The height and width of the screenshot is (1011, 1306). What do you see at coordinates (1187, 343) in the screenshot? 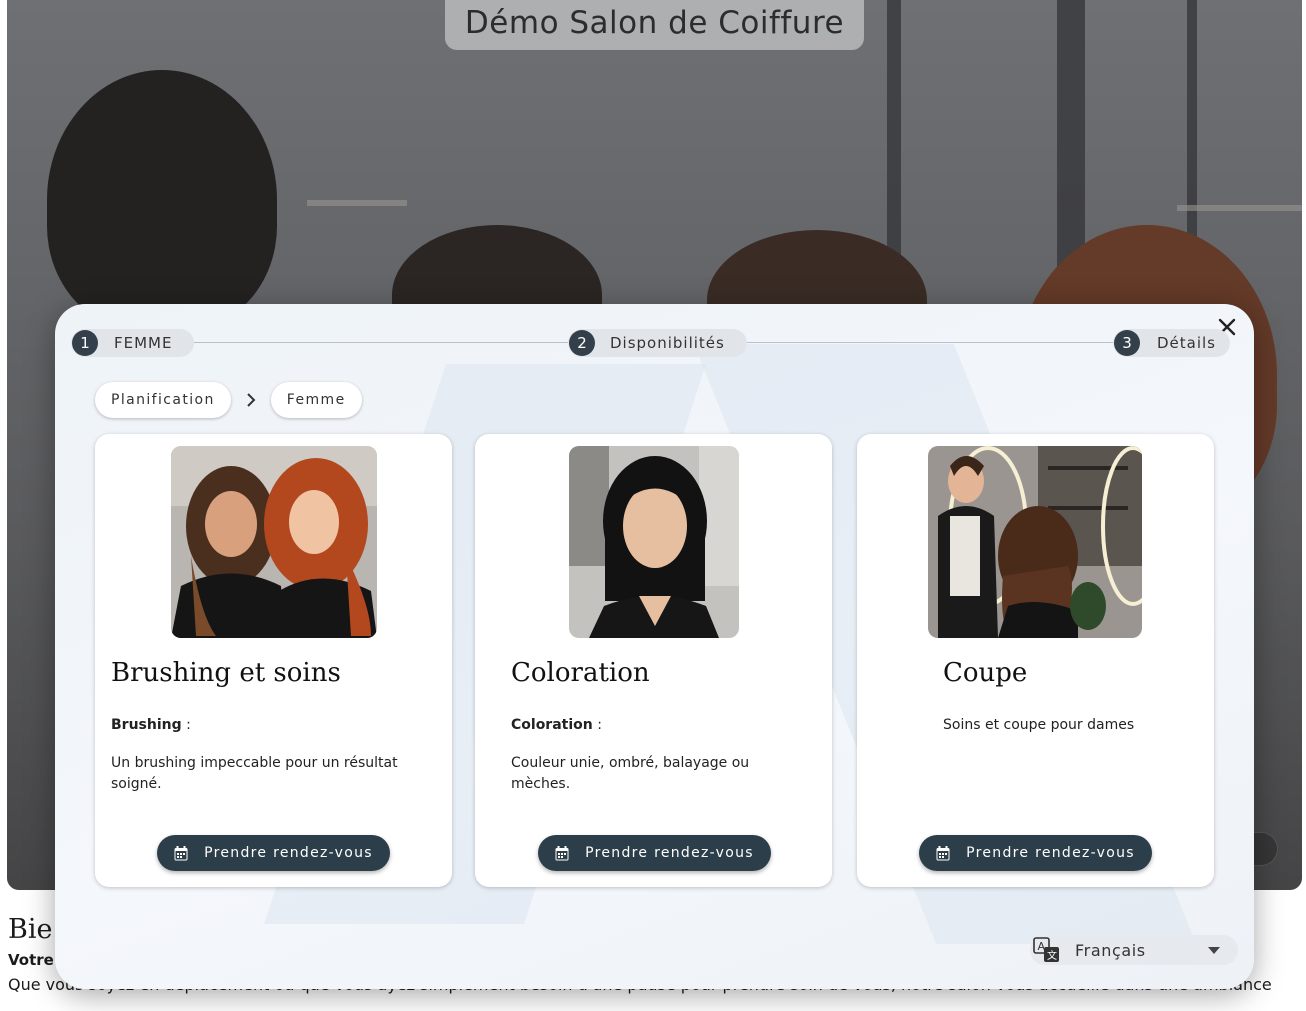
I see `step-label: Détails` at bounding box center [1187, 343].